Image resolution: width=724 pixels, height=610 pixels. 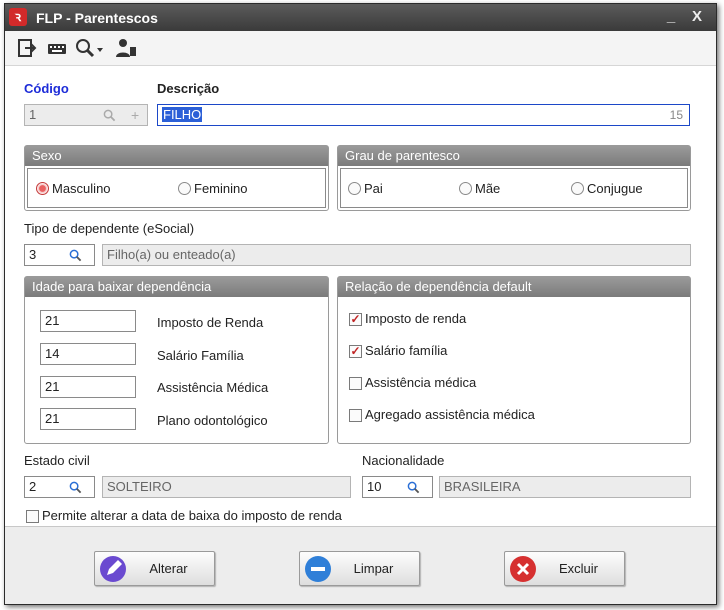 I want to click on relacao-assistencia-medica-label: Assistência médica, so click(x=421, y=382).